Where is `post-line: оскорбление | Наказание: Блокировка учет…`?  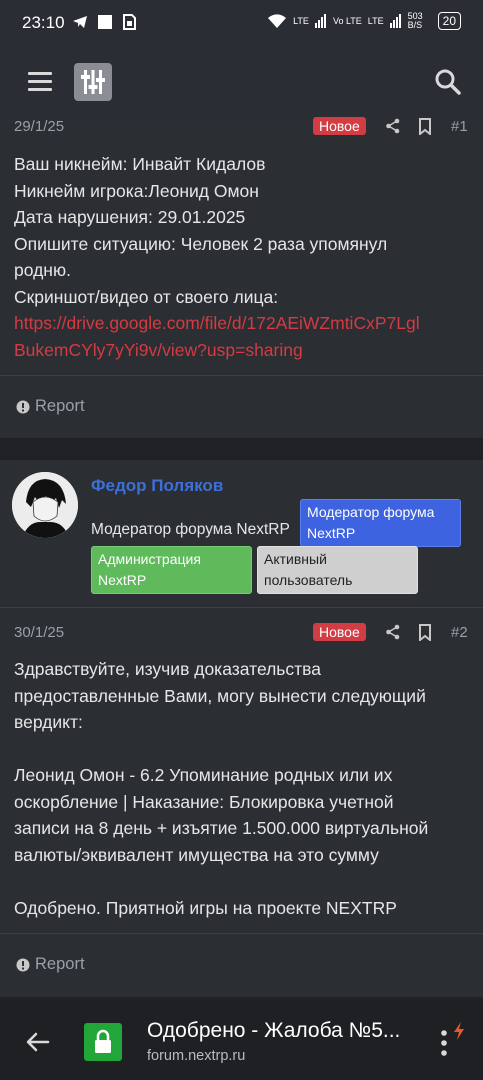 post-line: оскорбление | Наказание: Блокировка учет… is located at coordinates (204, 801).